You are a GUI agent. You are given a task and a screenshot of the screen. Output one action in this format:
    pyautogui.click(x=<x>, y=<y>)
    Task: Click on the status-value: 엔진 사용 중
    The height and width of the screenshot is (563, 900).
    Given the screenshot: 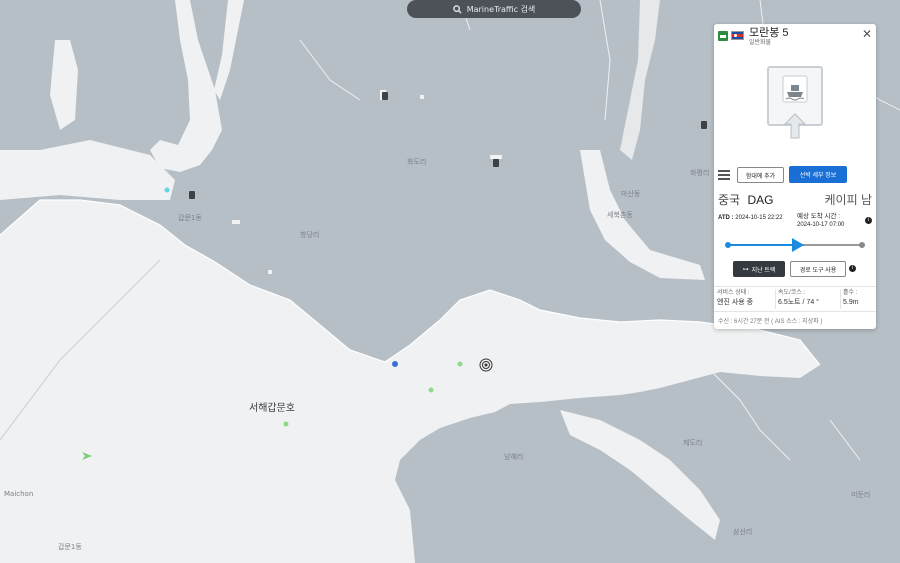 What is the action you would take?
    pyautogui.click(x=735, y=302)
    